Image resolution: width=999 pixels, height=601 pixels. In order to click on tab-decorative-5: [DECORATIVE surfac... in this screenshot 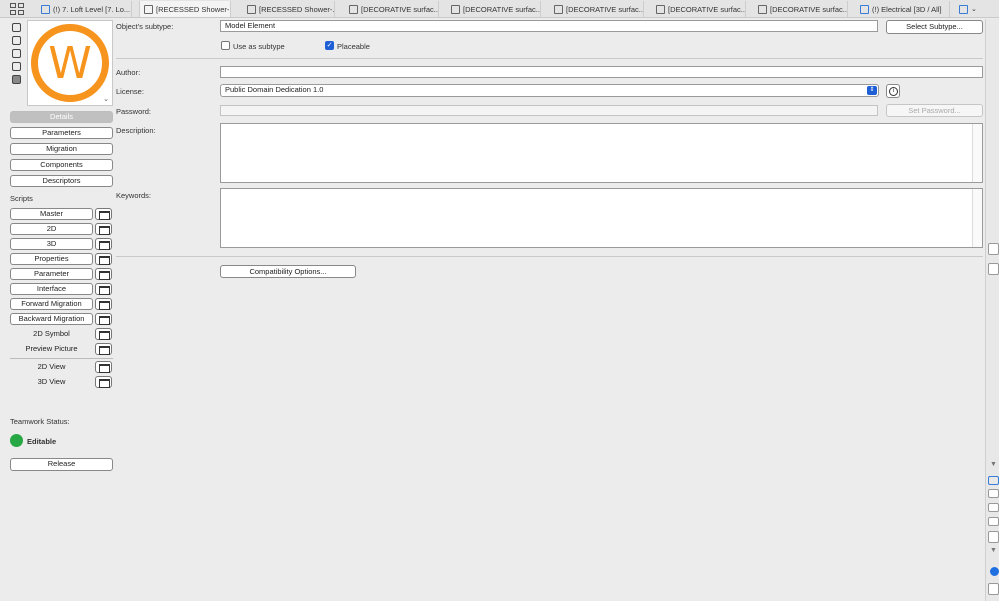, I will do `click(801, 9)`.